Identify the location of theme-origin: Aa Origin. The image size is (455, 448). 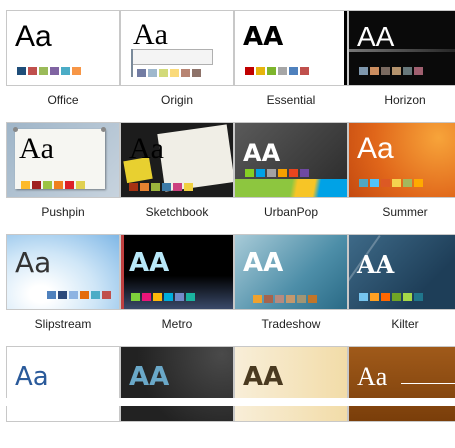
(177, 61).